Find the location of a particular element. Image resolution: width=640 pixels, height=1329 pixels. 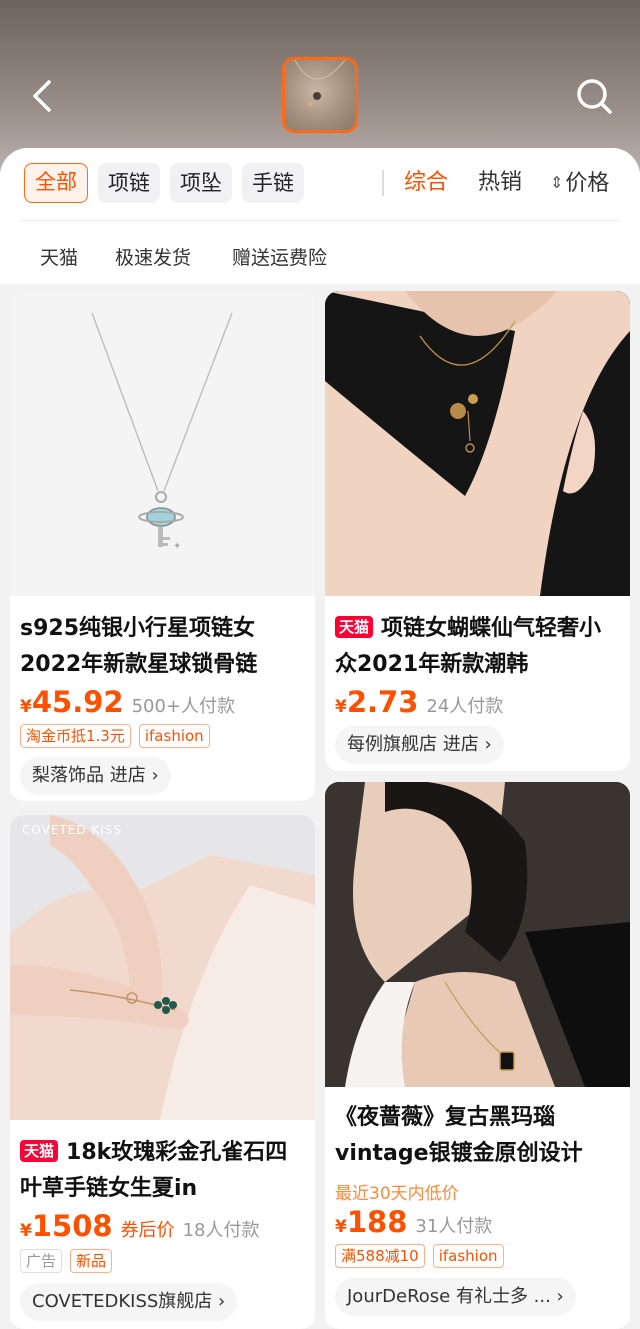

necklace-thumbnail-image is located at coordinates (320, 83).